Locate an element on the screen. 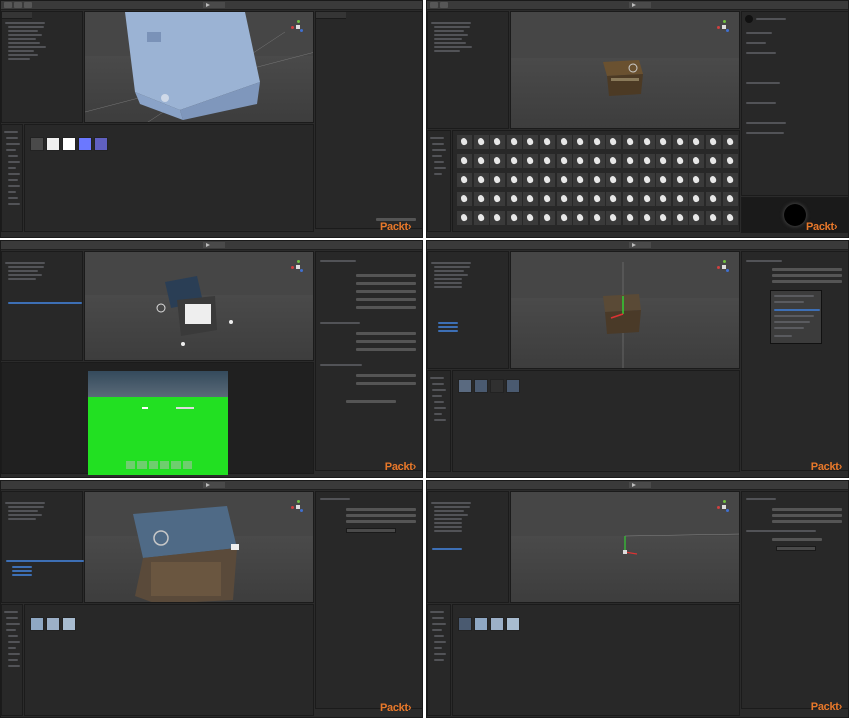 The image size is (850, 722). transform-handle is located at coordinates (625, 547).